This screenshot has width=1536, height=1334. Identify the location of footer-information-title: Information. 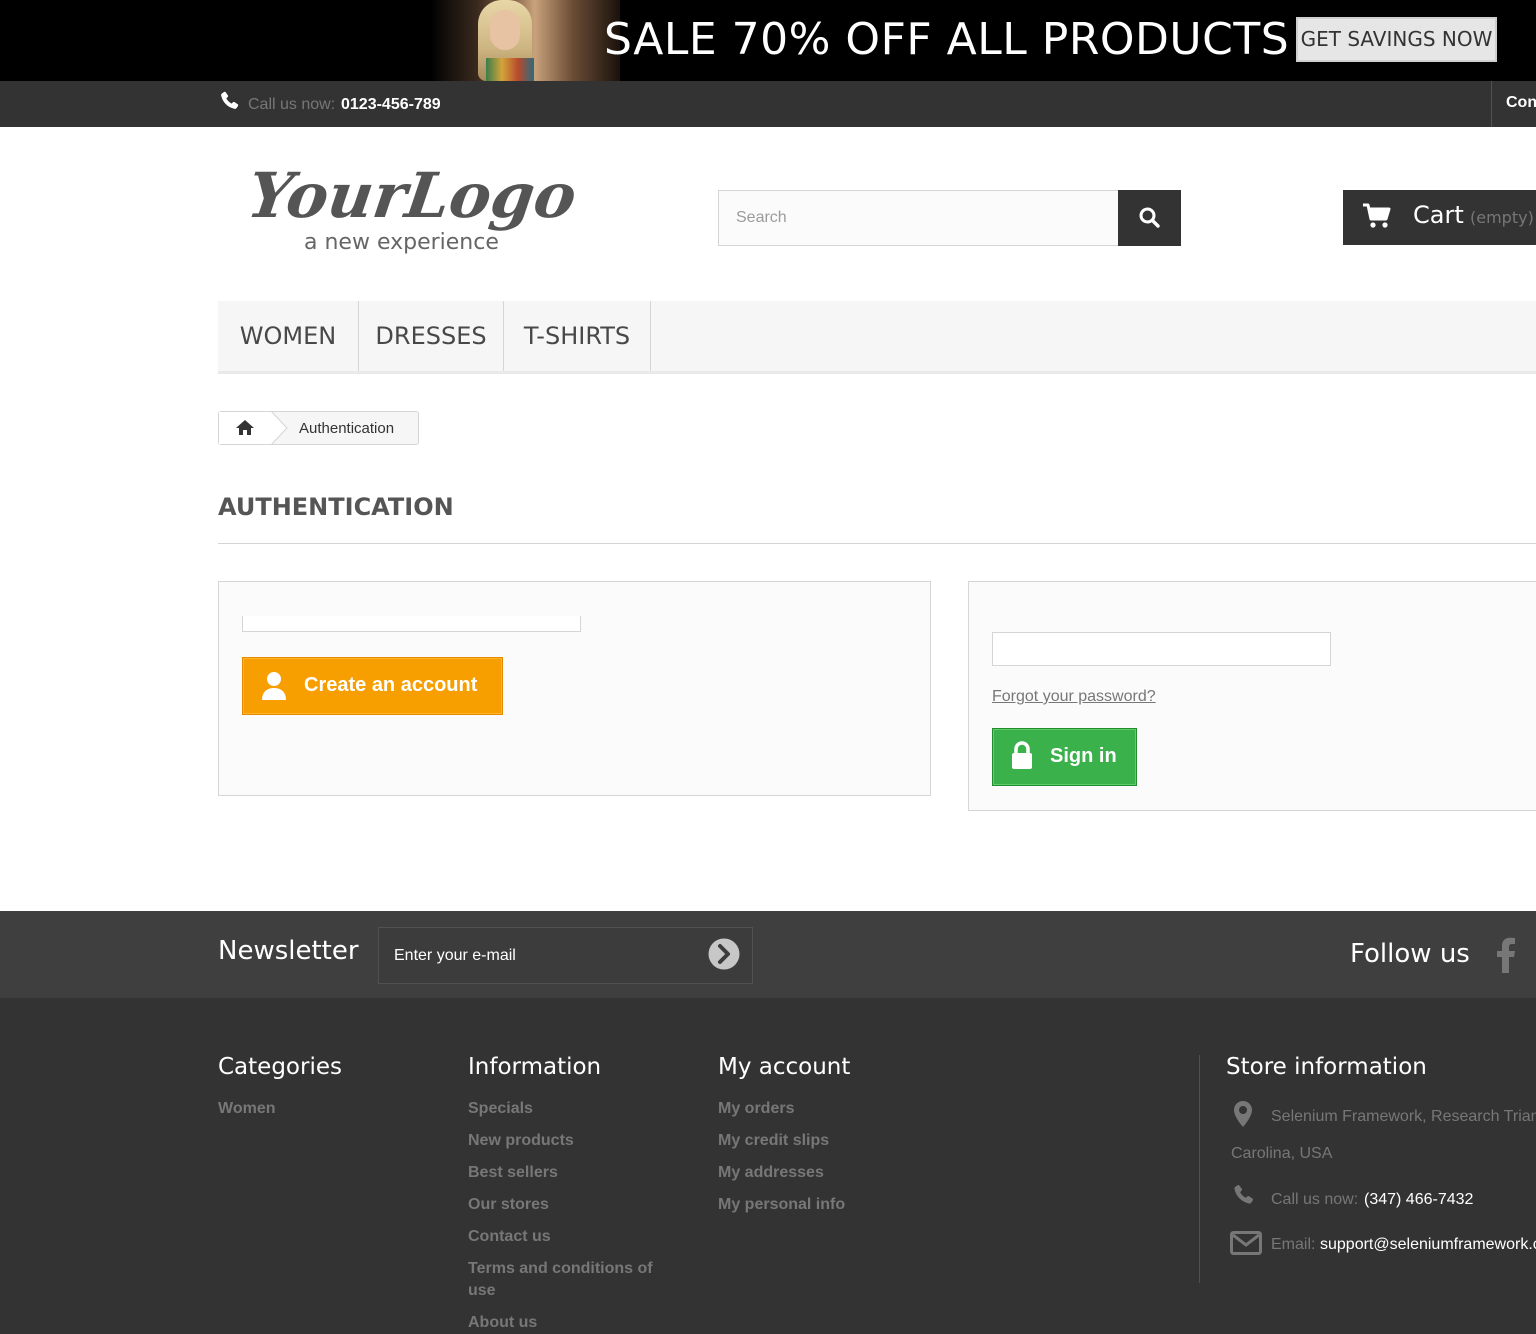
(535, 1067).